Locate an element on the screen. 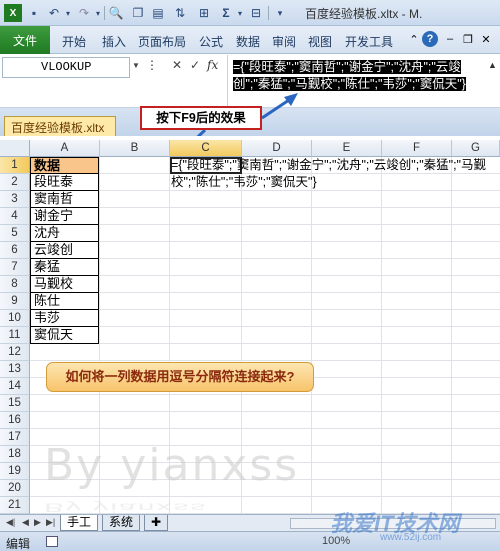 Image resolution: width=500 pixels, height=551 pixels. site-url: www.52ij.com is located at coordinates (411, 537).